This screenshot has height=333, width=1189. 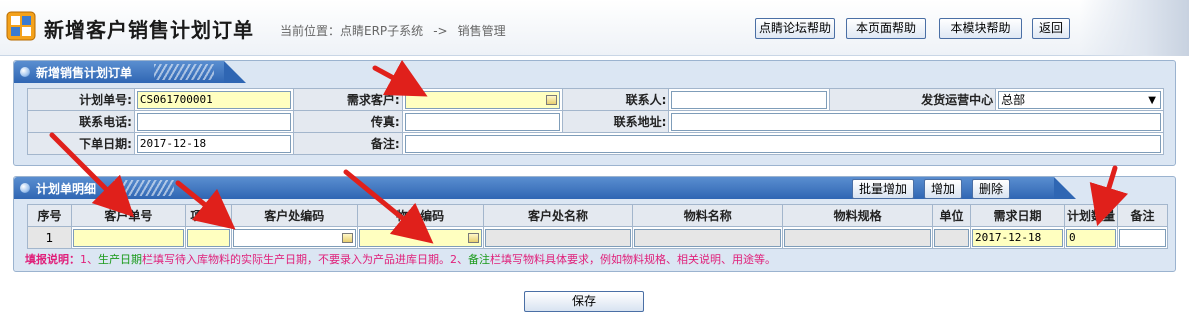 I want to click on customer-order-no-input, so click(x=128, y=237).